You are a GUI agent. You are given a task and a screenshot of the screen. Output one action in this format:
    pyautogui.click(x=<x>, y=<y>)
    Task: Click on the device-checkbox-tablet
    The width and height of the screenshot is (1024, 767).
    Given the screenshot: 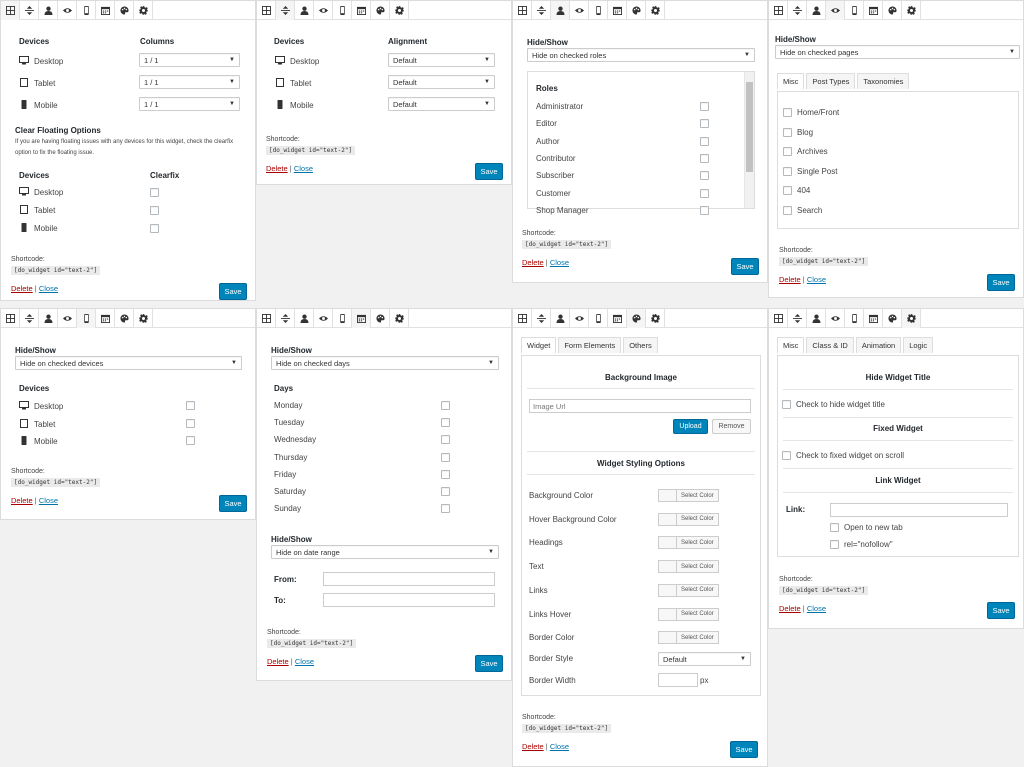 What is the action you would take?
    pyautogui.click(x=190, y=423)
    